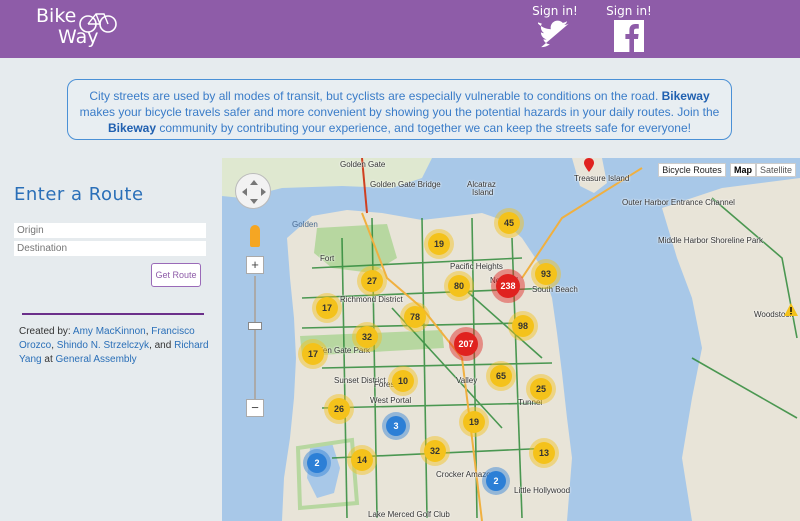 The height and width of the screenshot is (521, 800). Describe the element at coordinates (305, 224) in the screenshot. I see `place-golden: Golden` at that location.